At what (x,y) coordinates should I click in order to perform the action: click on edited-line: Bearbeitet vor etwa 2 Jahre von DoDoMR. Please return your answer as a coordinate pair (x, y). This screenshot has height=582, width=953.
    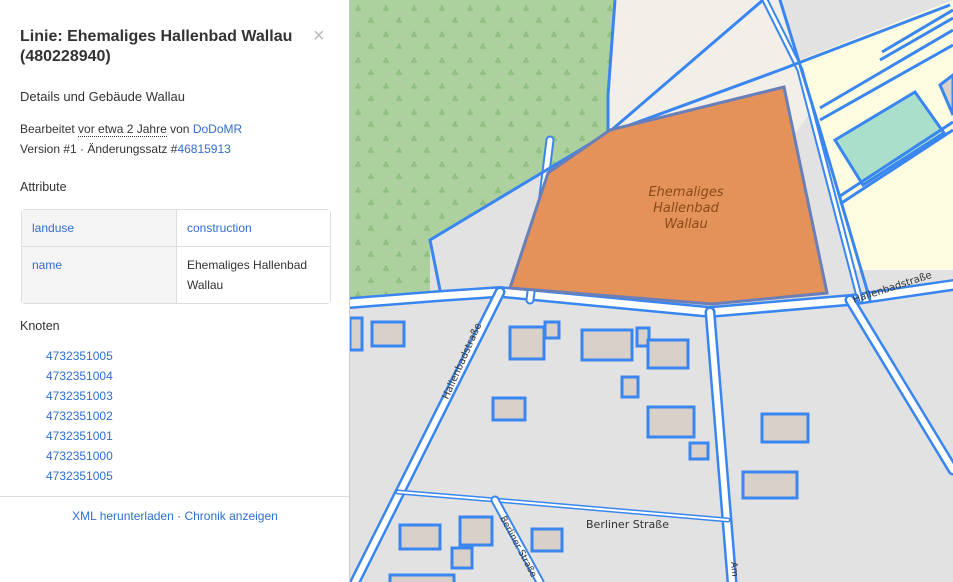
    Looking at the image, I should click on (131, 129).